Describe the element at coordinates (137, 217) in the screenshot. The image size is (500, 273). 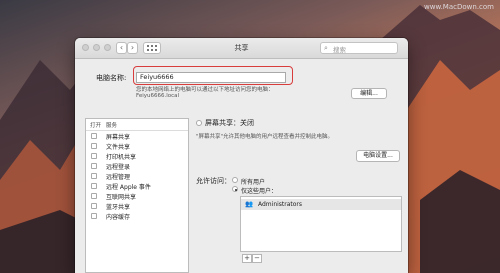
I see `service-row: 内容缓存` at that location.